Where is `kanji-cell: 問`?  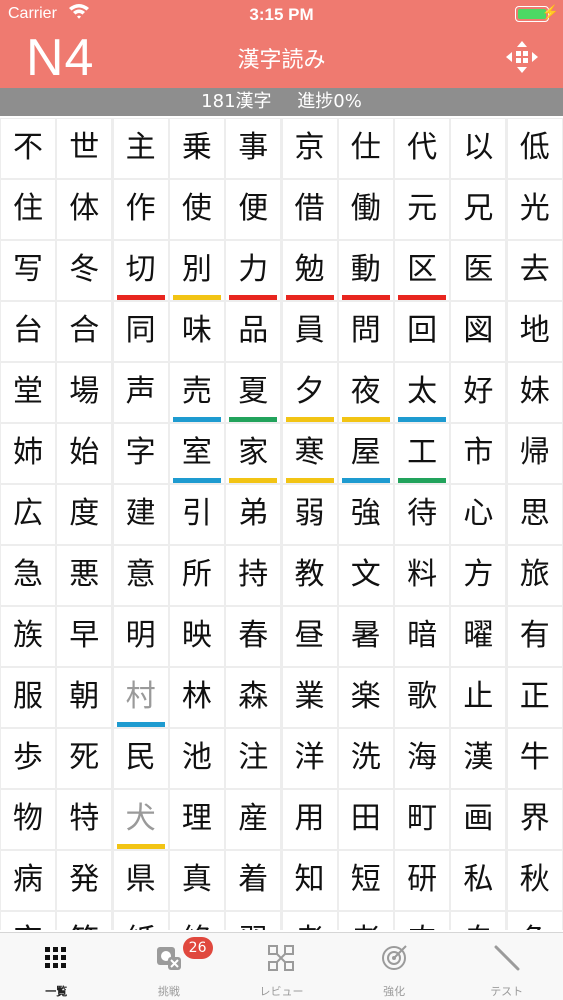
kanji-cell: 問 is located at coordinates (365, 331).